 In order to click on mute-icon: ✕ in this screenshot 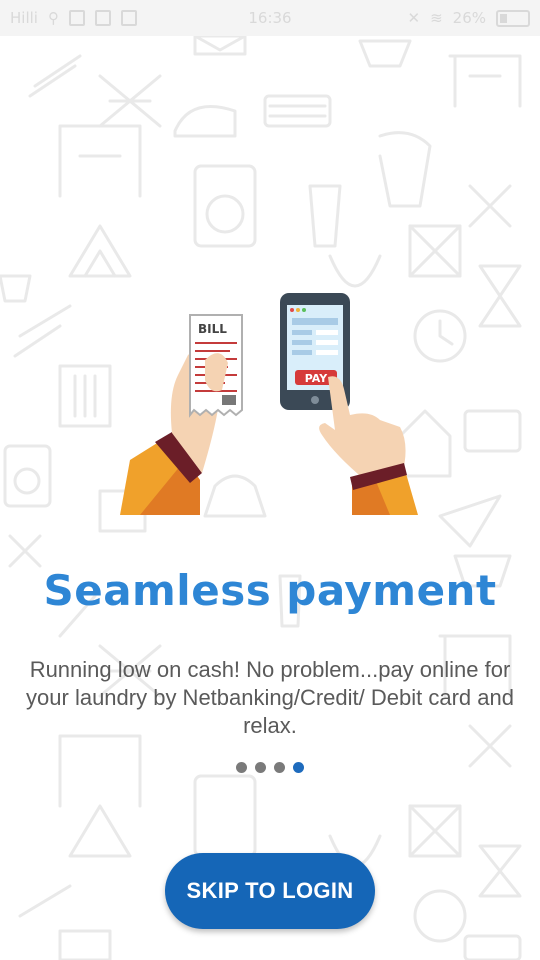, I will do `click(414, 18)`.